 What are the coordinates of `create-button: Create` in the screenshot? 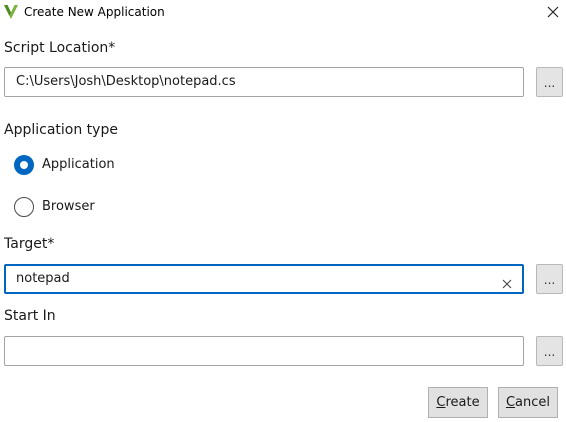 It's located at (458, 402).